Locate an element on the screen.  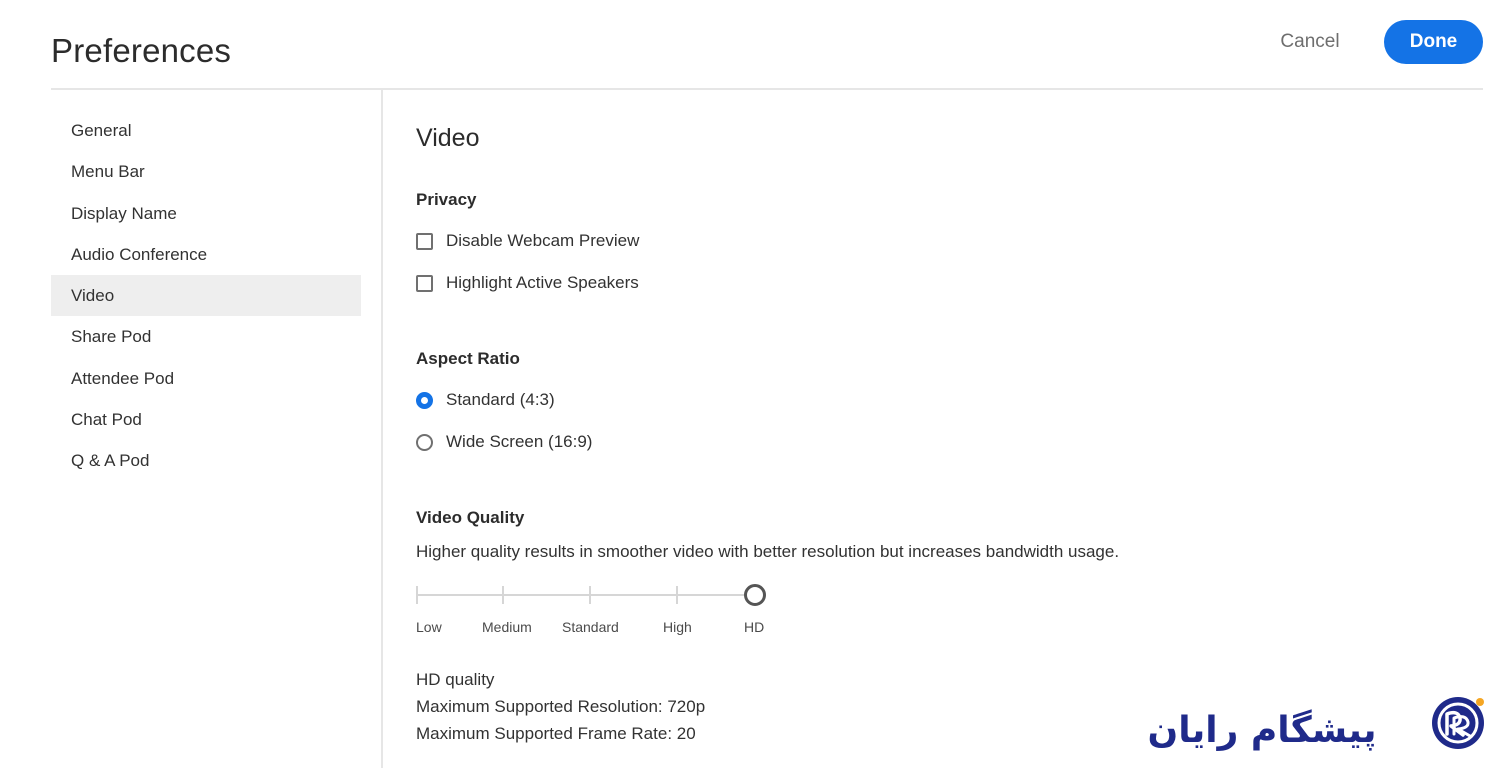
video-quality-label: Video Quality is located at coordinates (470, 517).